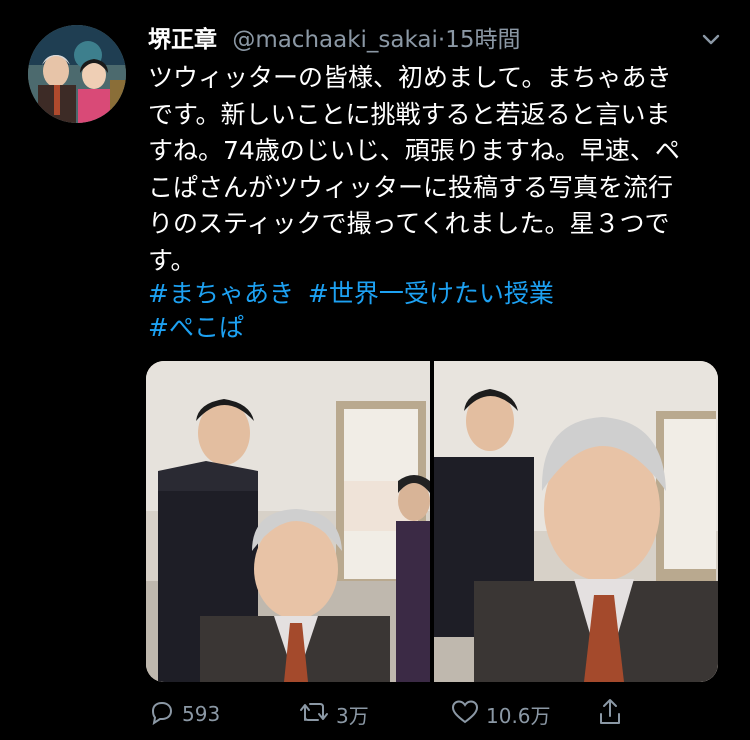 The width and height of the screenshot is (750, 740). What do you see at coordinates (711, 40) in the screenshot?
I see `chevron-down-icon` at bounding box center [711, 40].